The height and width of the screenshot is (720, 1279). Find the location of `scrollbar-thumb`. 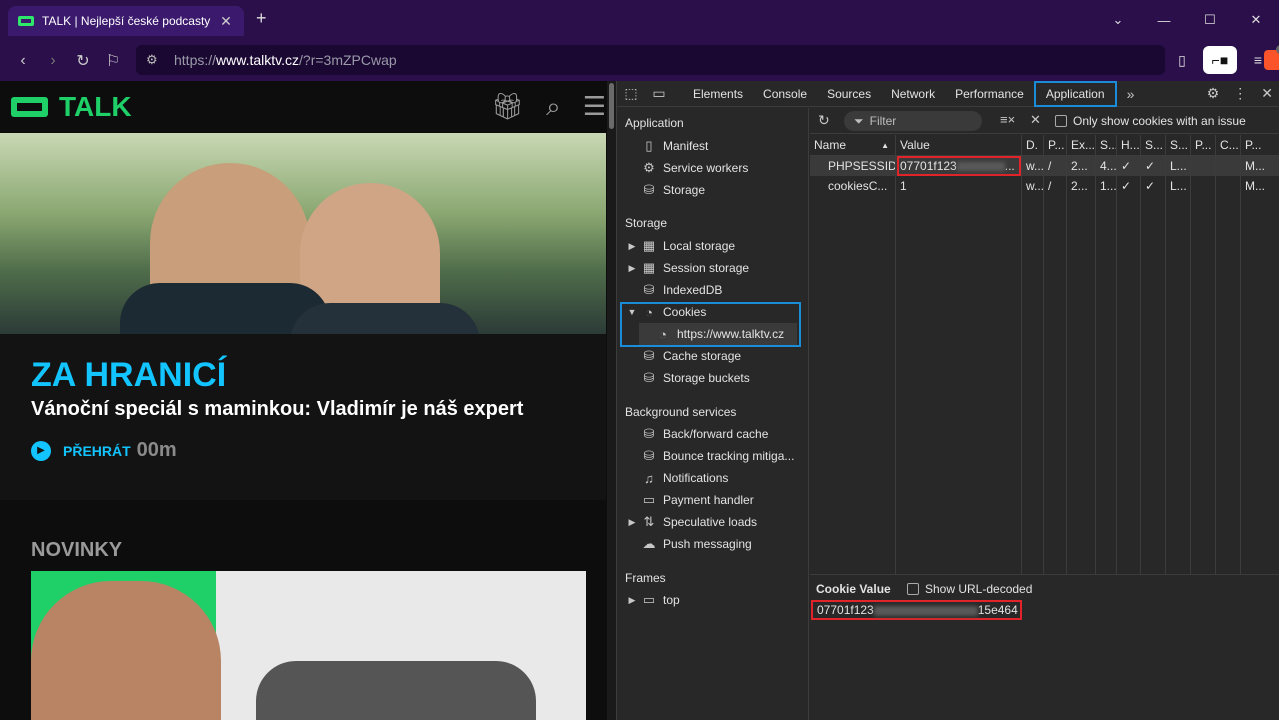

scrollbar-thumb is located at coordinates (611, 106).